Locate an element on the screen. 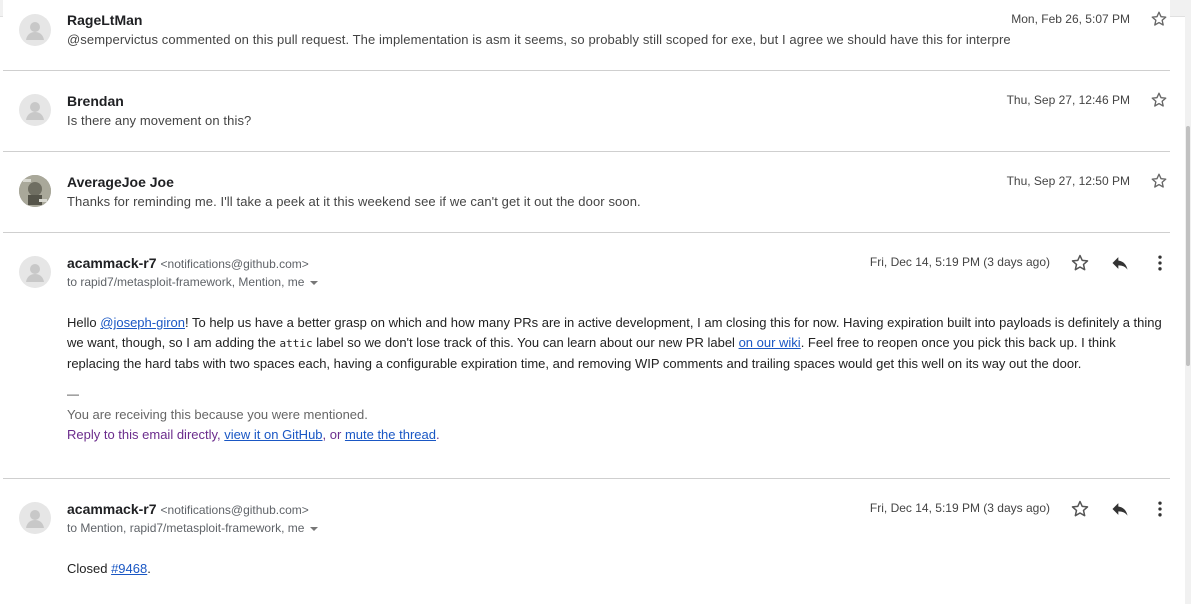 This screenshot has height=604, width=1191. message-date: Thu, Sep 27, 12:46 PM is located at coordinates (1068, 100).